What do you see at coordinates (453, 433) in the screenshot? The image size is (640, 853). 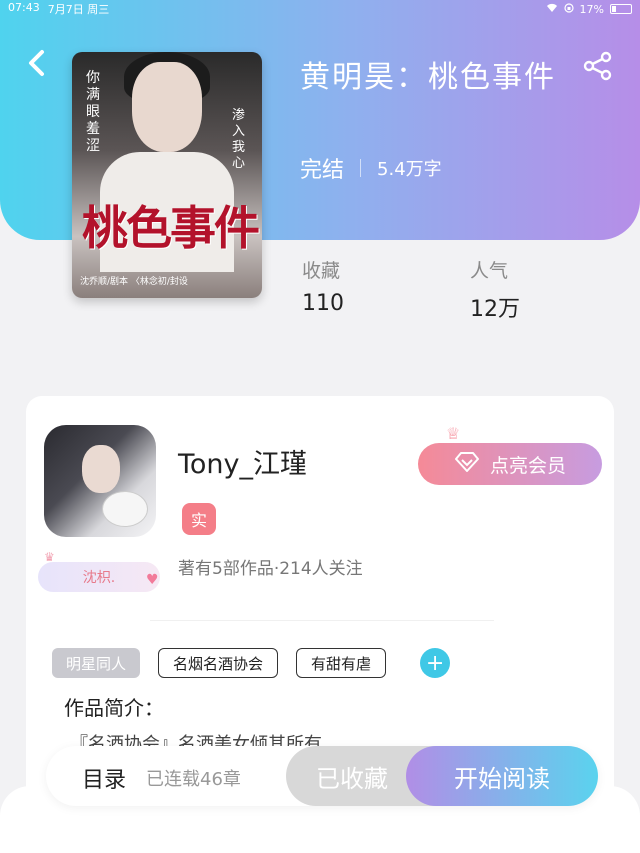 I see `vip-crown-icon: ♕` at bounding box center [453, 433].